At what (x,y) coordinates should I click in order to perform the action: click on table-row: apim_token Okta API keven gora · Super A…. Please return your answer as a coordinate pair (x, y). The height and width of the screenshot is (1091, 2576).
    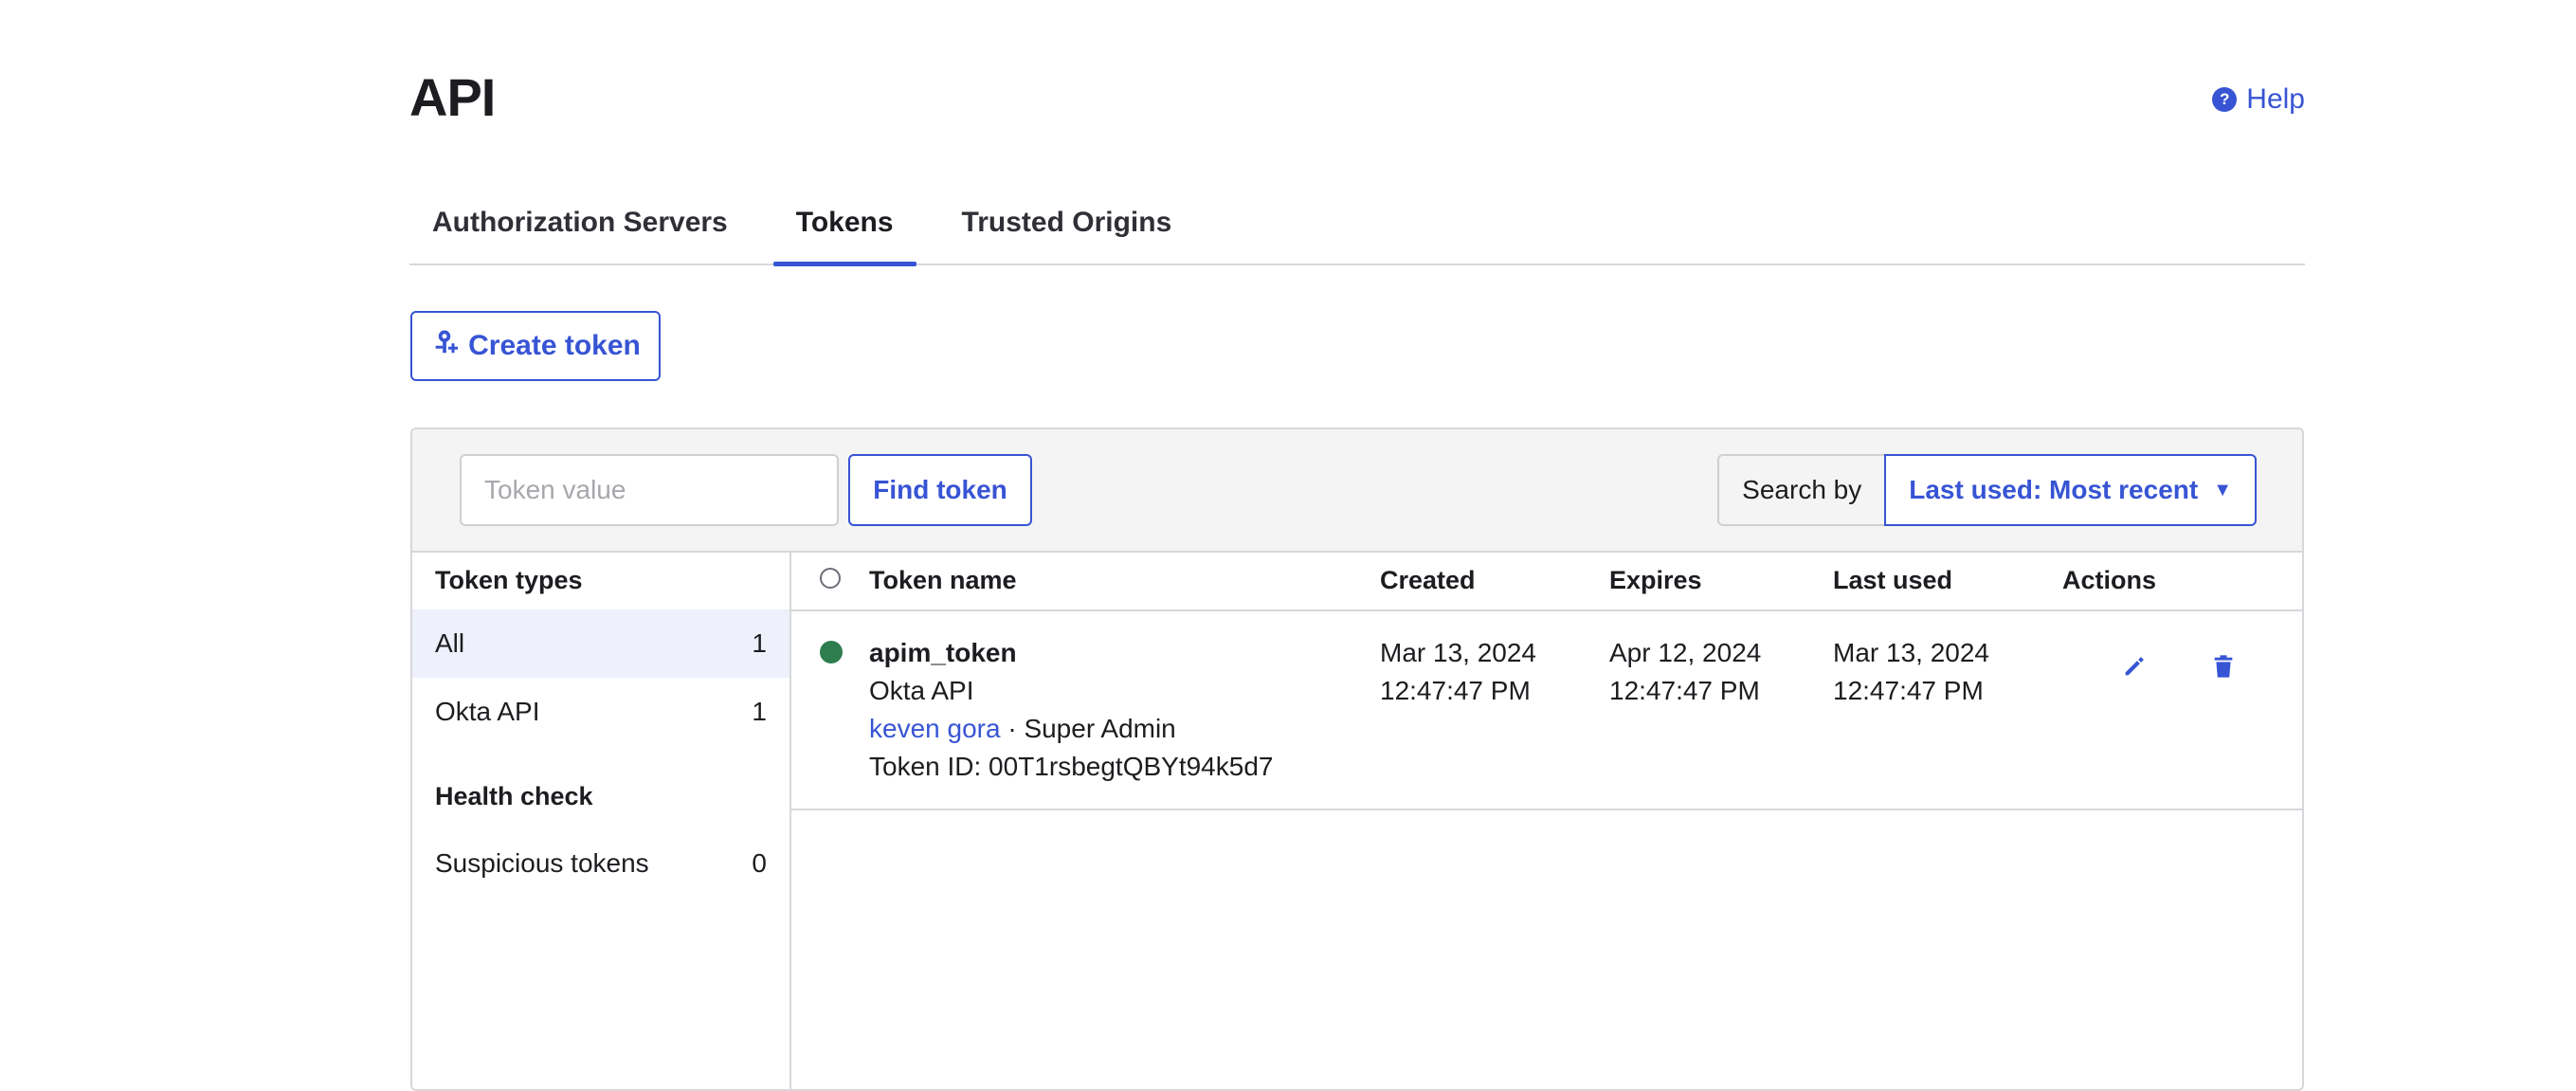
    Looking at the image, I should click on (1546, 711).